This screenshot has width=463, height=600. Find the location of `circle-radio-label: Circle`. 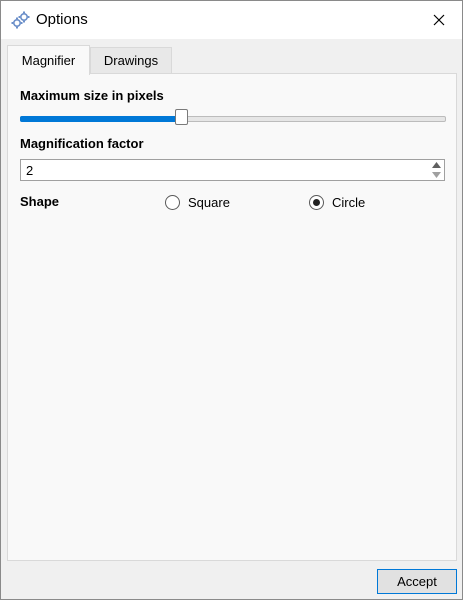

circle-radio-label: Circle is located at coordinates (349, 202).